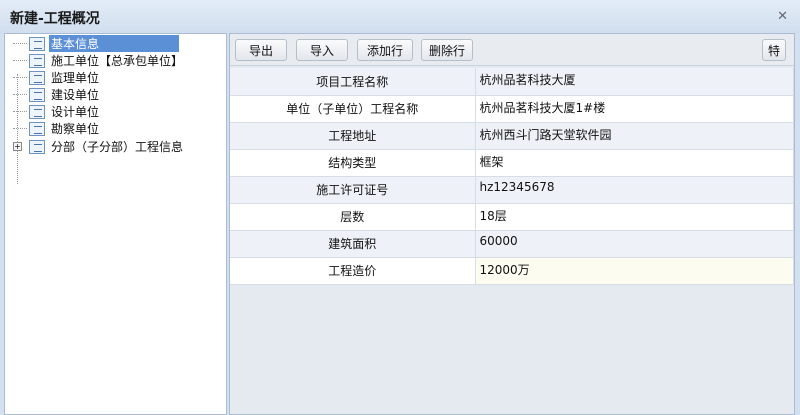 The height and width of the screenshot is (415, 800). Describe the element at coordinates (55, 19) in the screenshot. I see `window-title: 新建-工程概况` at that location.